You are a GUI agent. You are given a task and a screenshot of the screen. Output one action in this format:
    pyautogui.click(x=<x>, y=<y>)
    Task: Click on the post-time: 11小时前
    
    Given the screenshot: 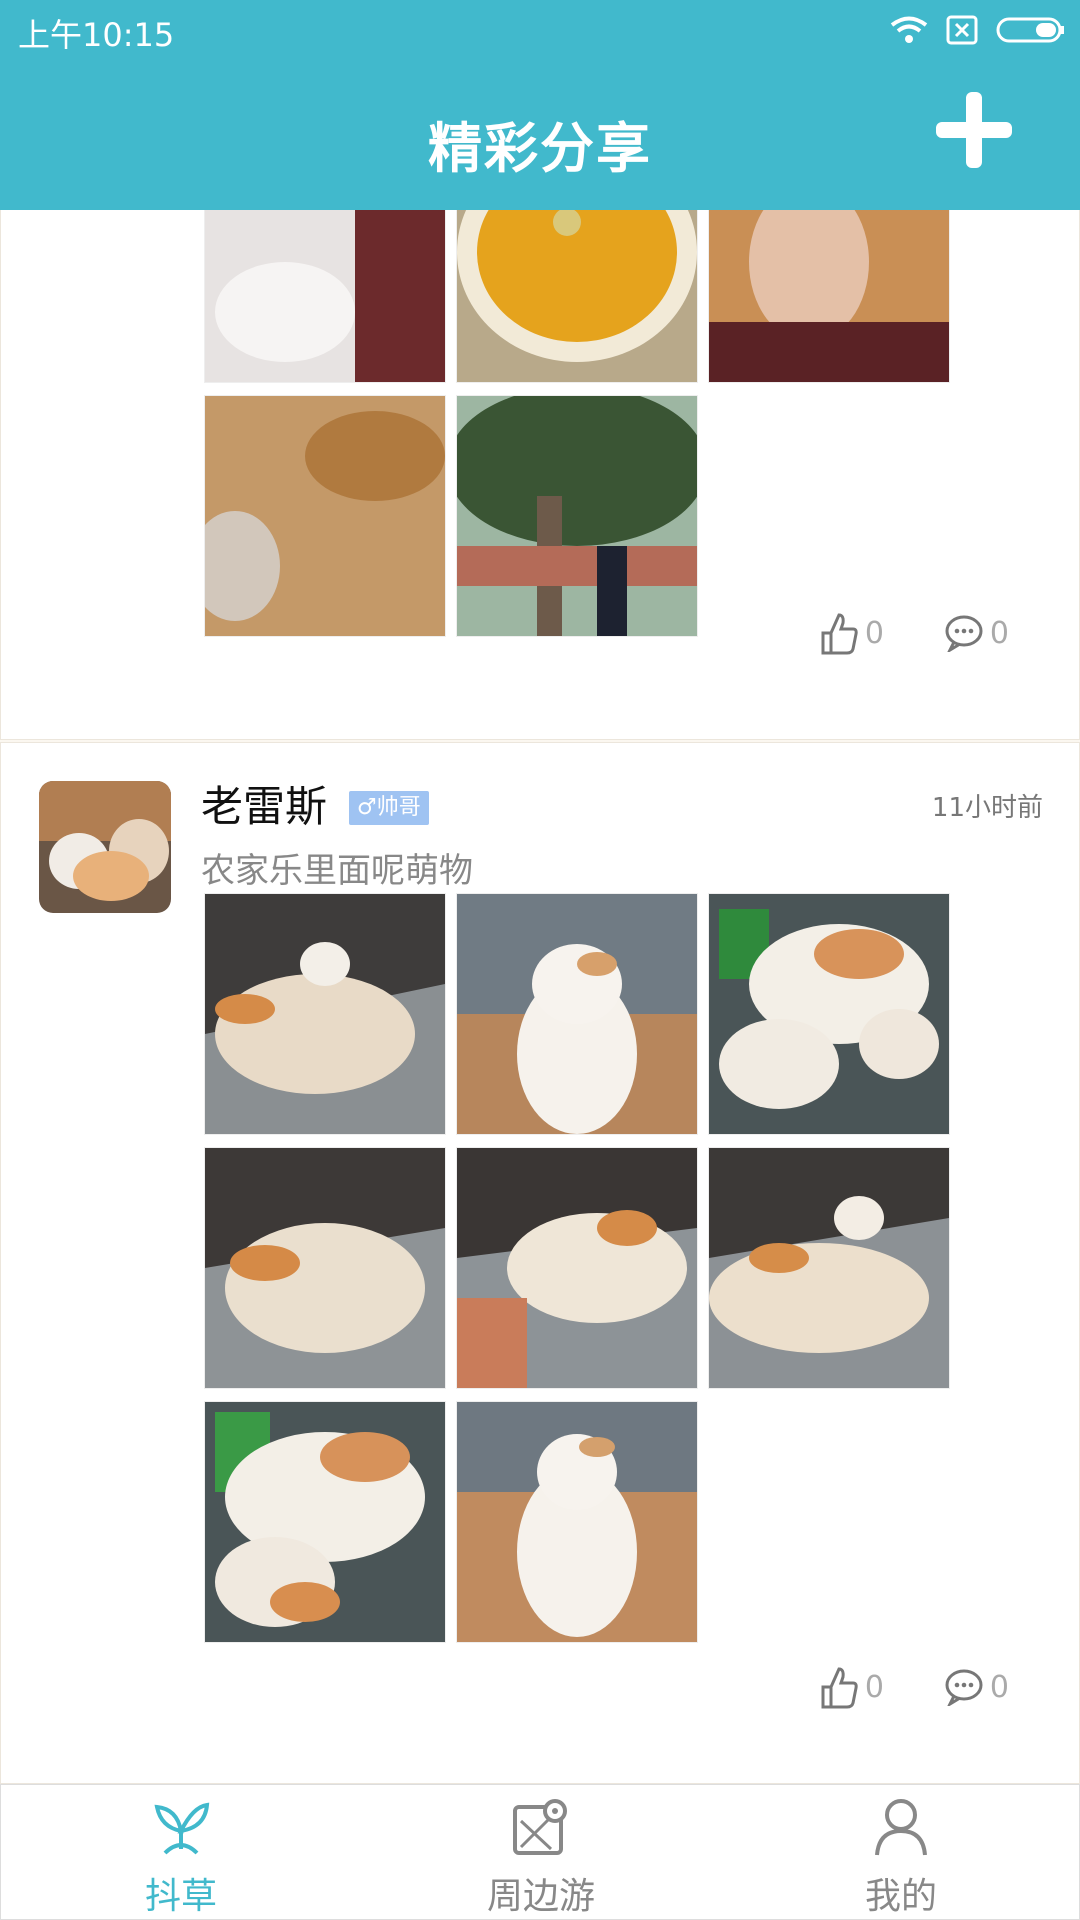 What is the action you would take?
    pyautogui.click(x=987, y=808)
    